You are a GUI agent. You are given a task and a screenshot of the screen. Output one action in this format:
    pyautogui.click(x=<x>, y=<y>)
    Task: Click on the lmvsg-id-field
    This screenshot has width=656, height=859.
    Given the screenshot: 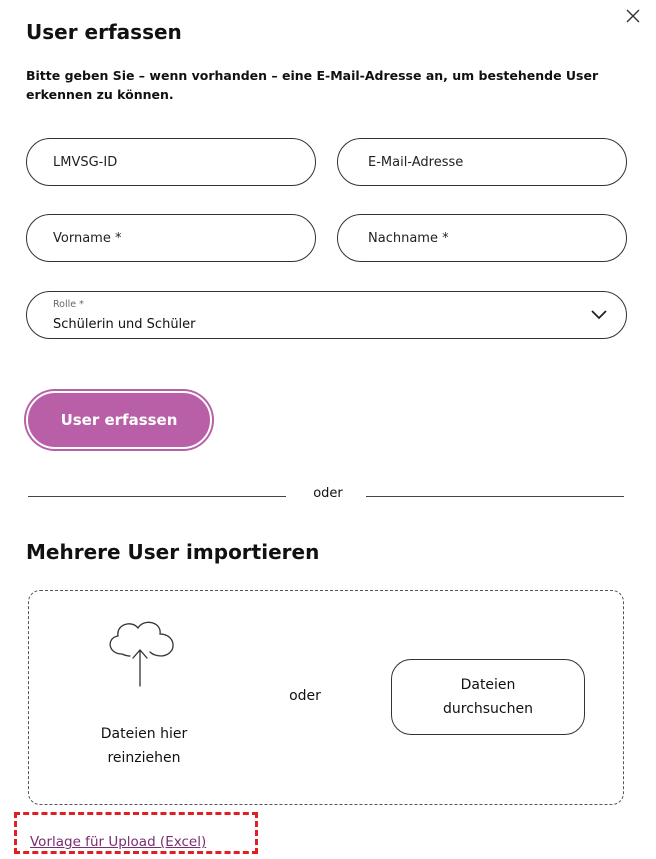 What is the action you would take?
    pyautogui.click(x=171, y=162)
    